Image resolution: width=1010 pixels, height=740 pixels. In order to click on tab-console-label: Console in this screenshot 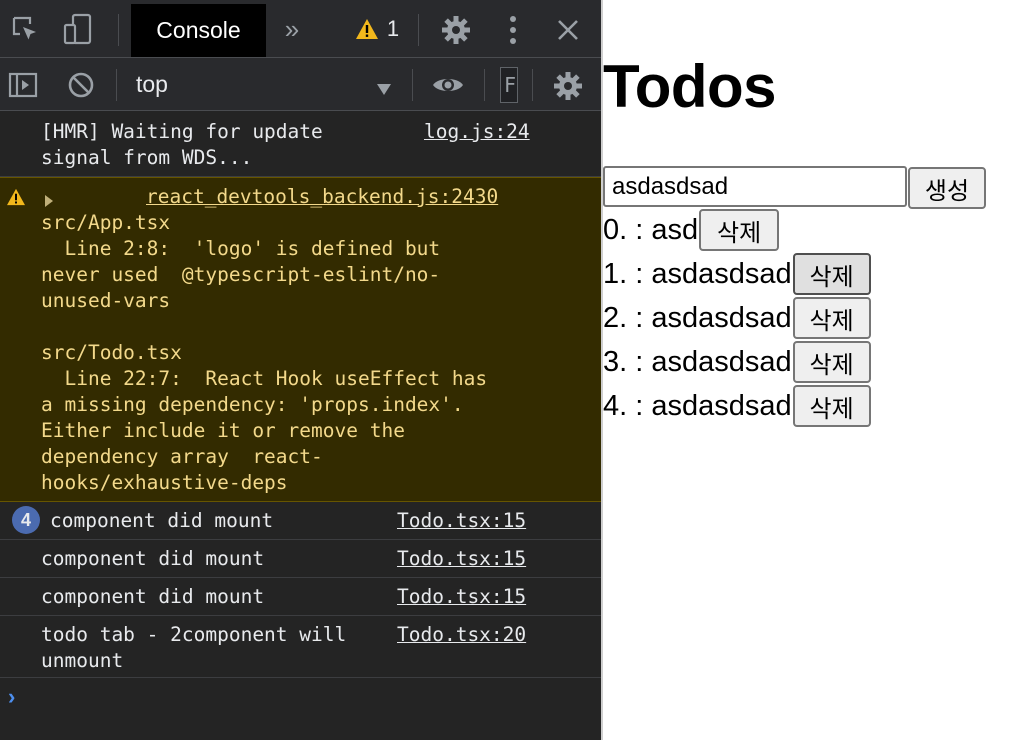, I will do `click(198, 30)`.